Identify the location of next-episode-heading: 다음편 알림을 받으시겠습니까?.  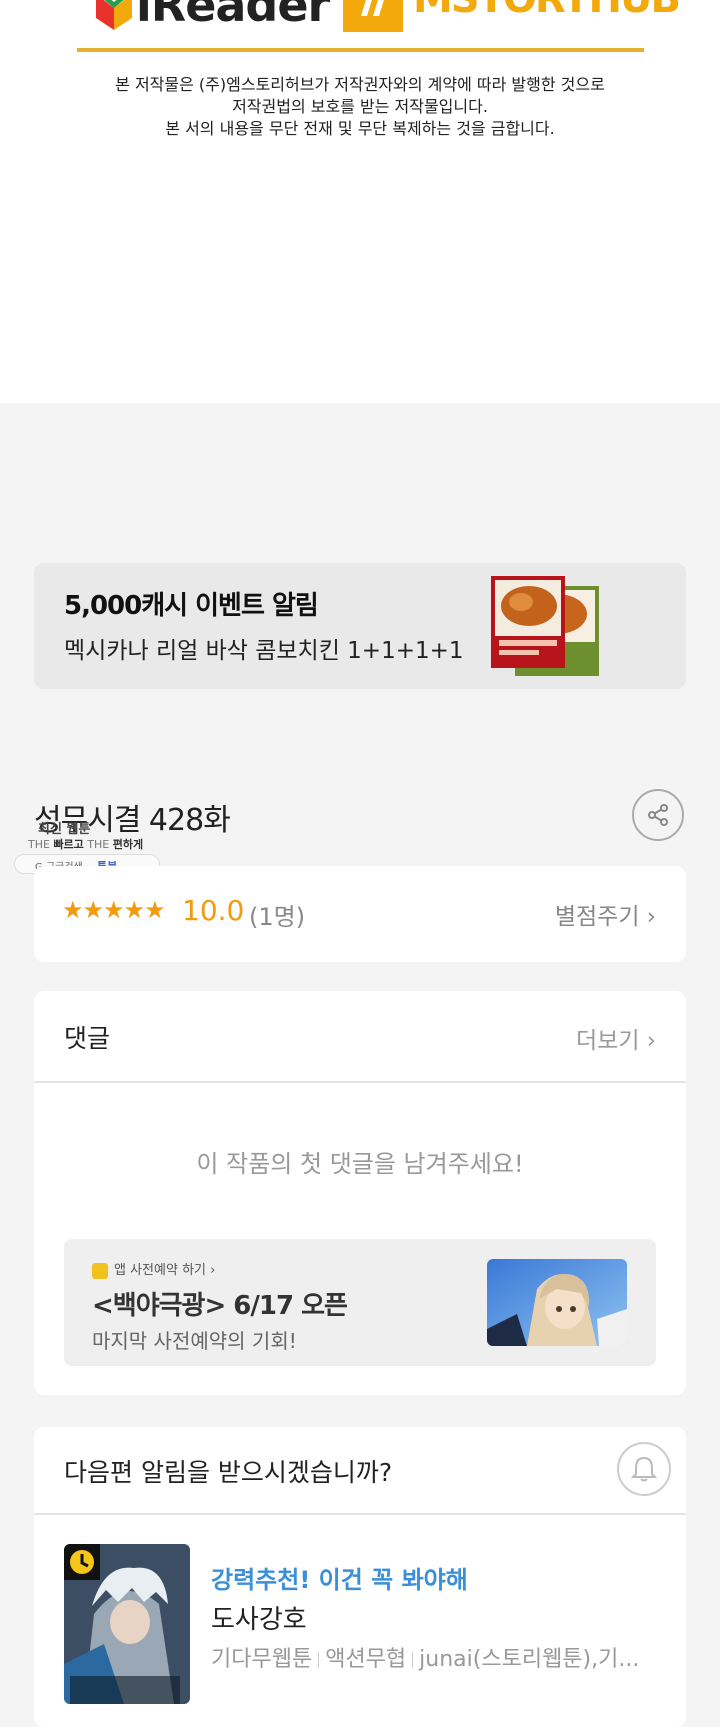
(228, 1472).